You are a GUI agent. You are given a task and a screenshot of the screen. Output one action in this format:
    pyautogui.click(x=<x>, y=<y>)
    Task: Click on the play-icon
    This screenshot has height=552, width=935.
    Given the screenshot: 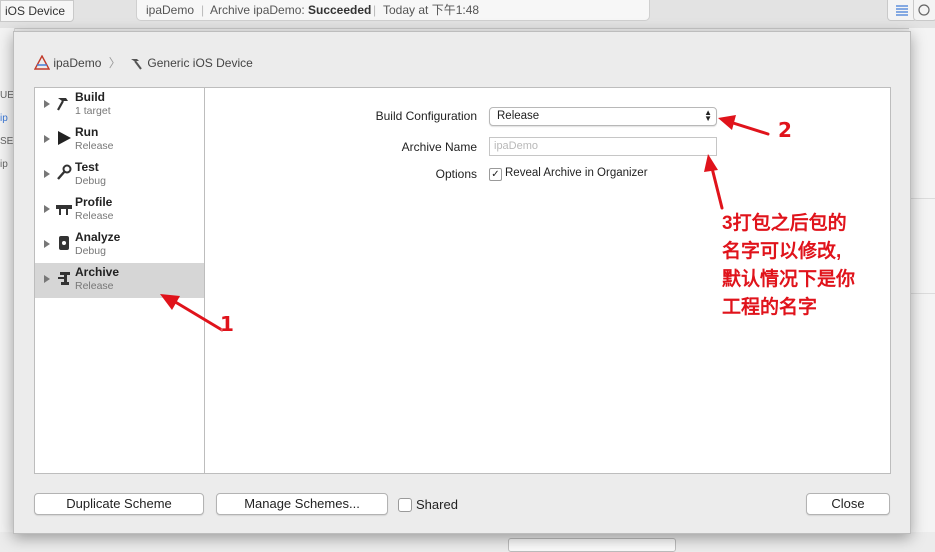 What is the action you would take?
    pyautogui.click(x=64, y=138)
    